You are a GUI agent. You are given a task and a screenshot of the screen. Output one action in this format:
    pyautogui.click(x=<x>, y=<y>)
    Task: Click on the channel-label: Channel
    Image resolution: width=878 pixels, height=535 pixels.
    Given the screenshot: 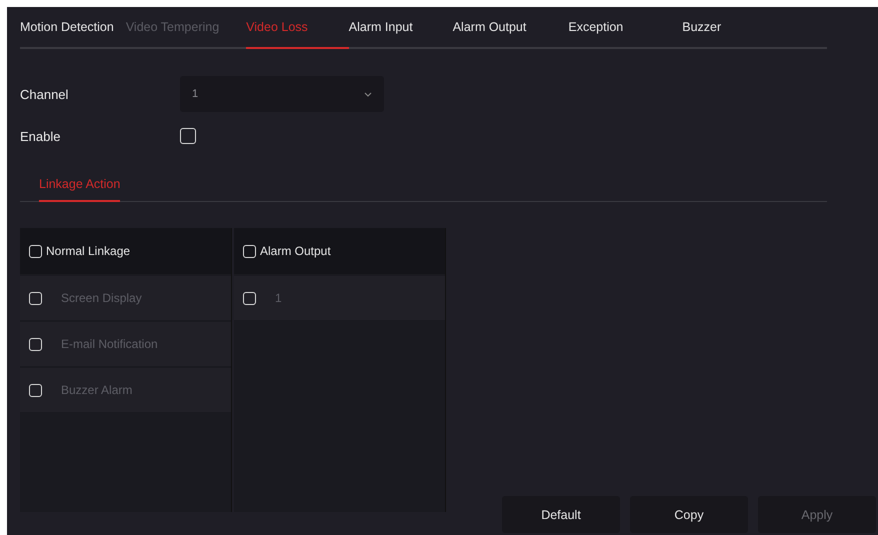 What is the action you would take?
    pyautogui.click(x=45, y=94)
    